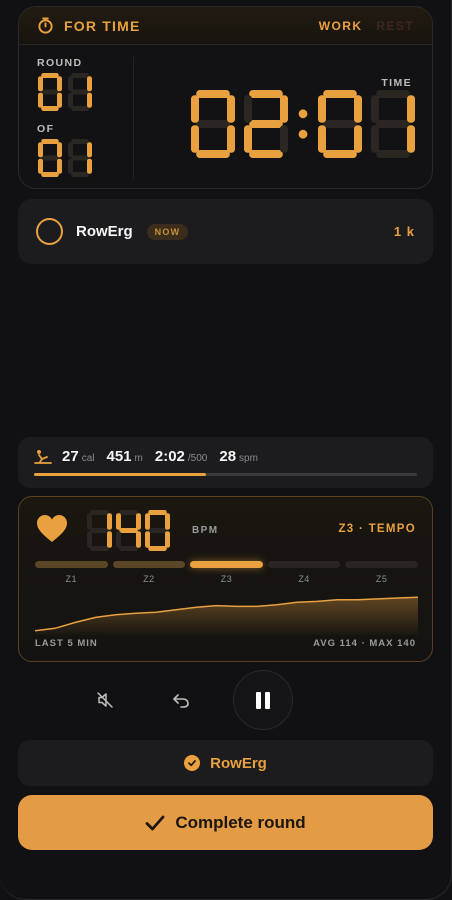 The image size is (452, 900). What do you see at coordinates (119, 456) in the screenshot?
I see `meters-value: 451` at bounding box center [119, 456].